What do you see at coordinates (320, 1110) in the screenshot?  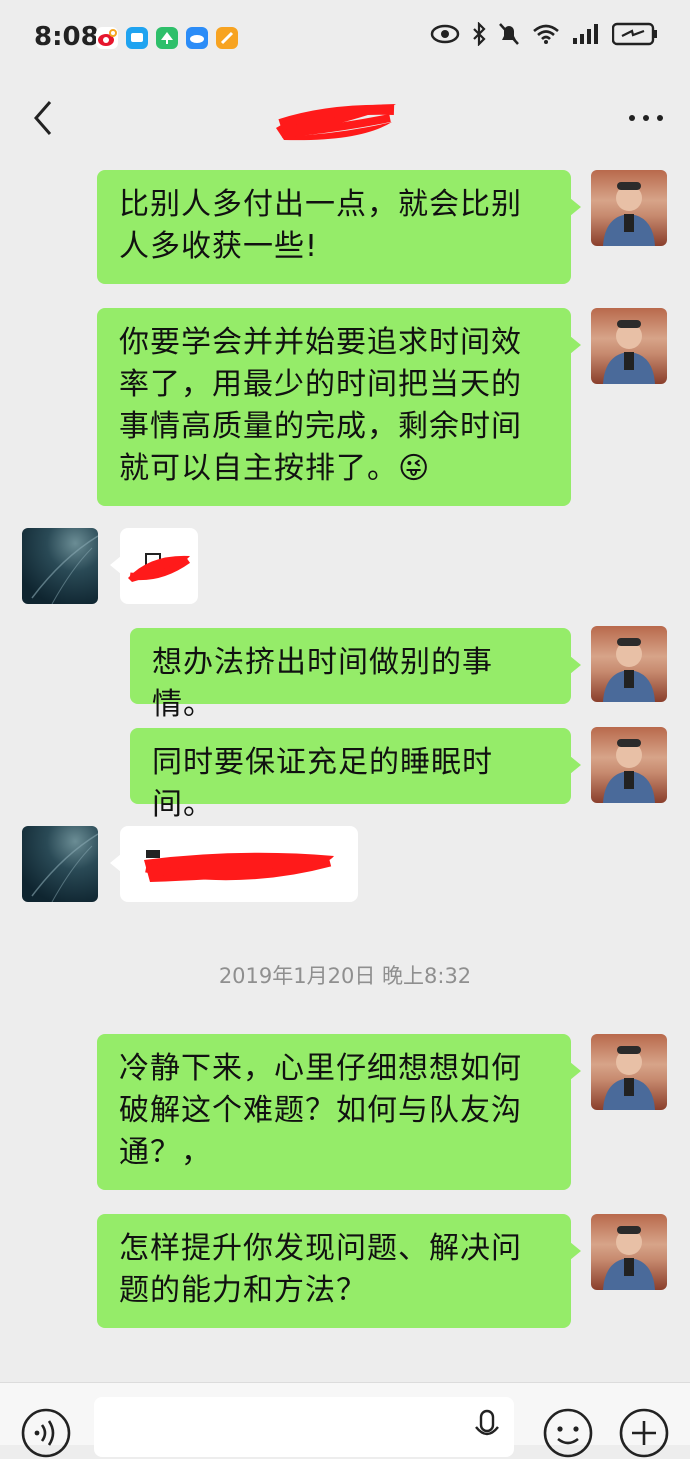 I see `message-line: 破解这个难题？如何与队友沟` at bounding box center [320, 1110].